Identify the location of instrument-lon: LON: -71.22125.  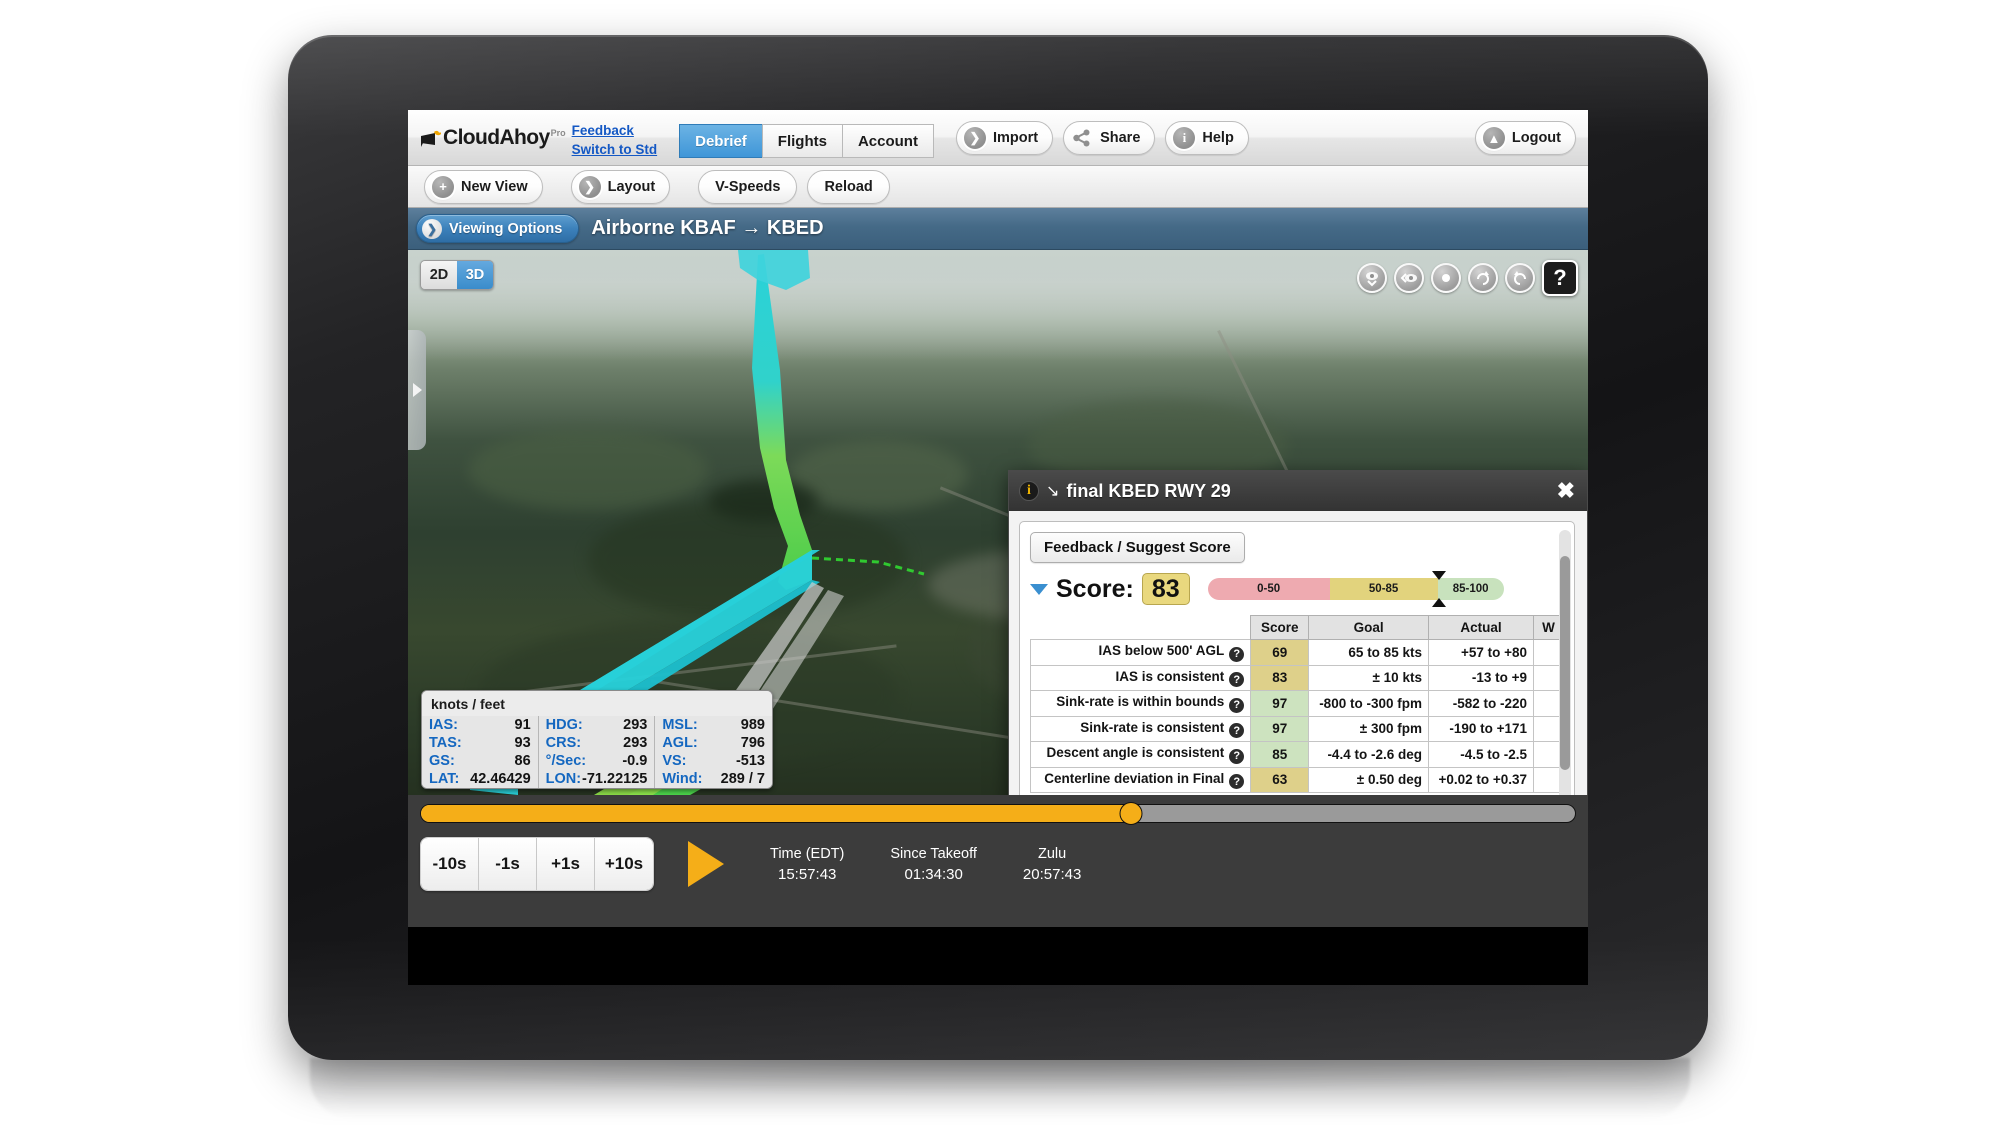
(597, 779).